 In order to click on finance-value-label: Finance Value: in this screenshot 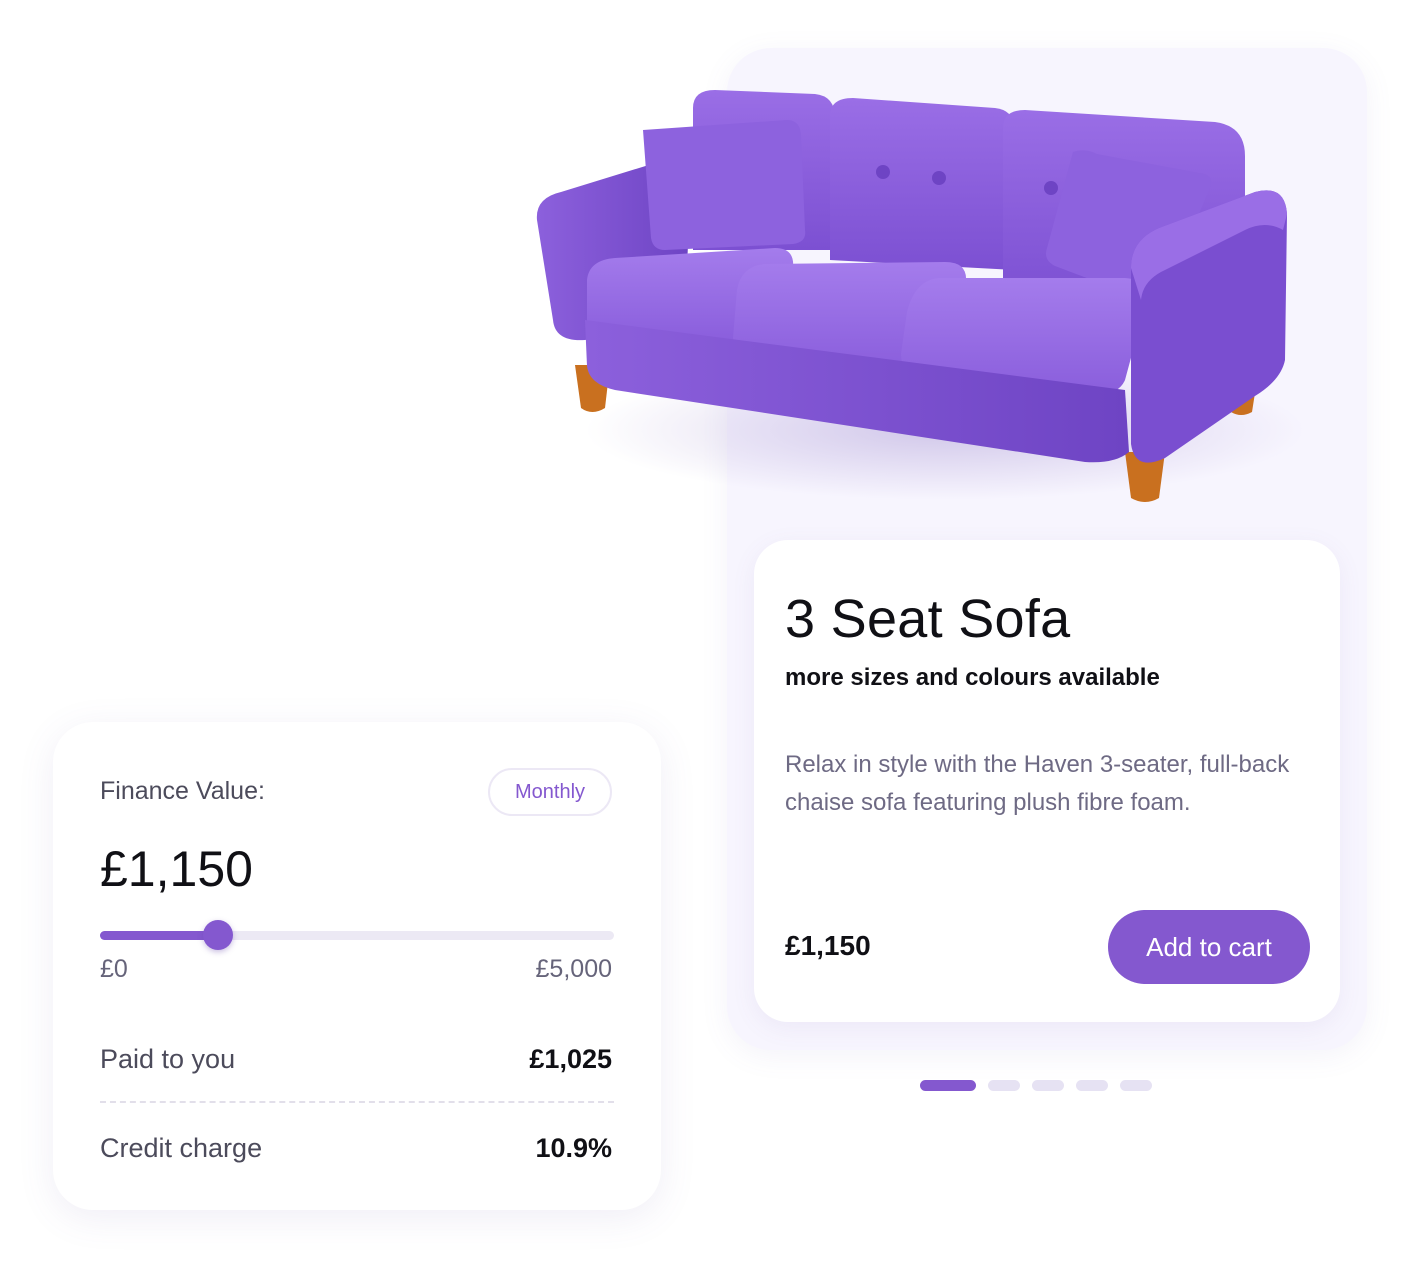, I will do `click(182, 791)`.